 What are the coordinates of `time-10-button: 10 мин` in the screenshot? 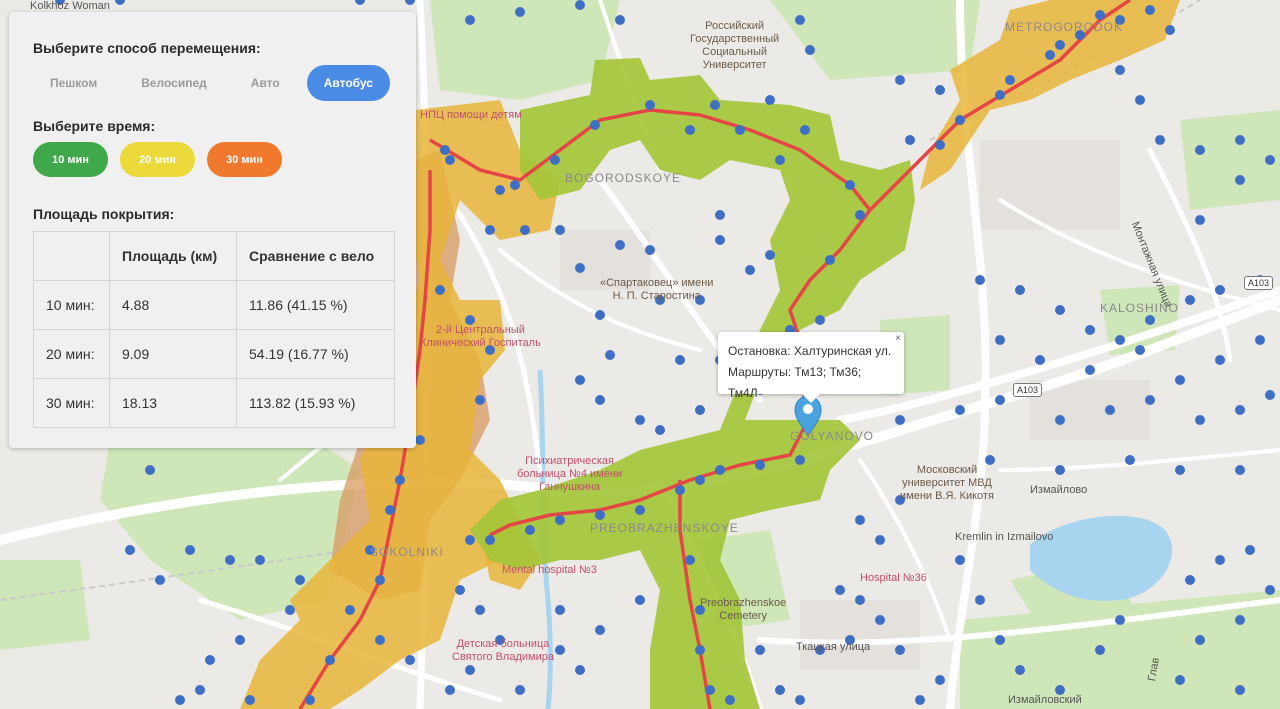 It's located at (70, 159).